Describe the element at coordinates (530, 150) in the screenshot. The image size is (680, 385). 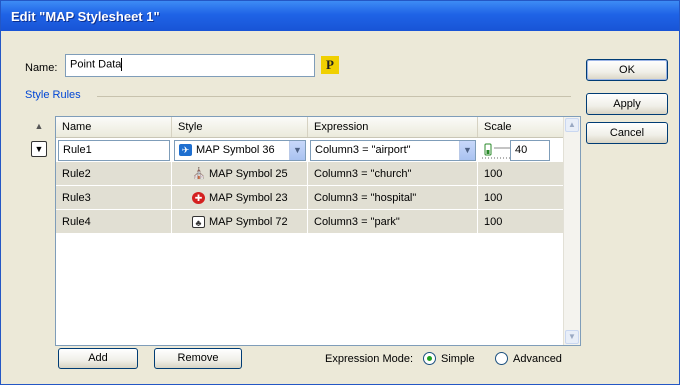
I see `scale-input: 40` at that location.